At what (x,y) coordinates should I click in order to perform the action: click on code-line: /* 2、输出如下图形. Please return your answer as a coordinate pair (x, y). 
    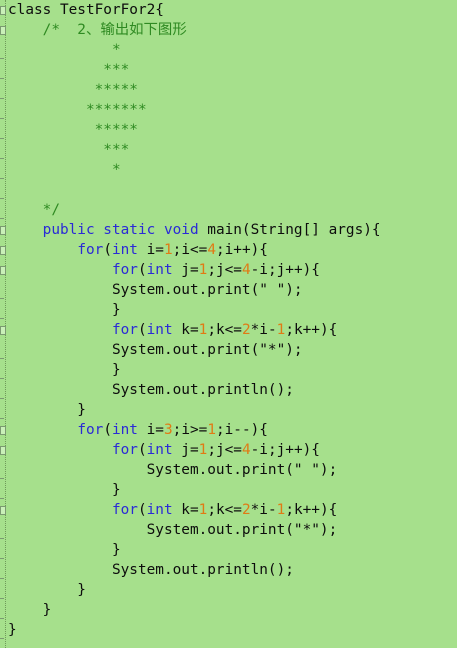
    Looking at the image, I should click on (97, 30).